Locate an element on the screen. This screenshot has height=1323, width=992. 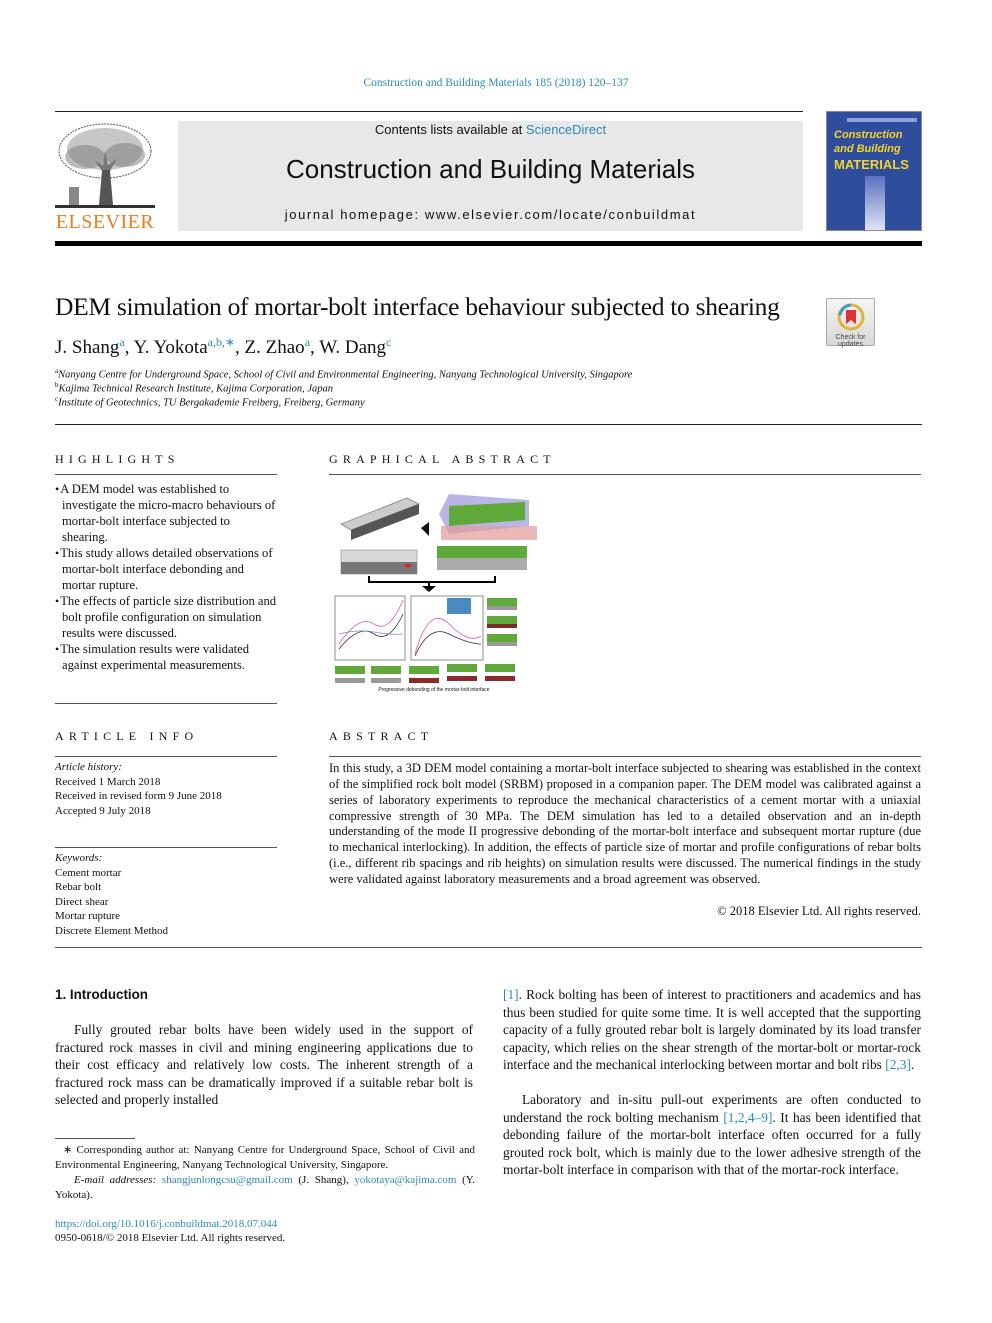
homepage-prefix: journal homepage: is located at coordinates (354, 214).